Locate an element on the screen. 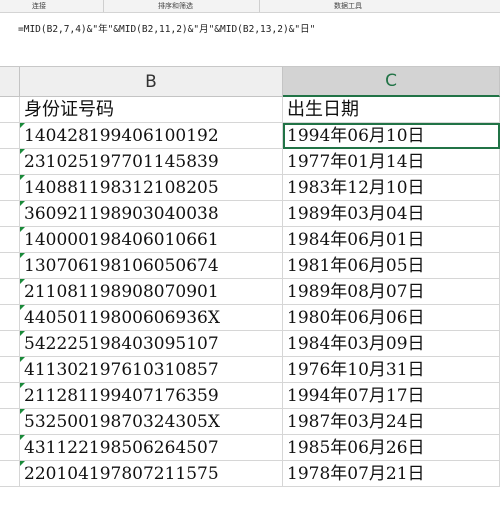 This screenshot has width=500, height=529. table-row: 411302197610310857 1976年10月31日 is located at coordinates (250, 370).